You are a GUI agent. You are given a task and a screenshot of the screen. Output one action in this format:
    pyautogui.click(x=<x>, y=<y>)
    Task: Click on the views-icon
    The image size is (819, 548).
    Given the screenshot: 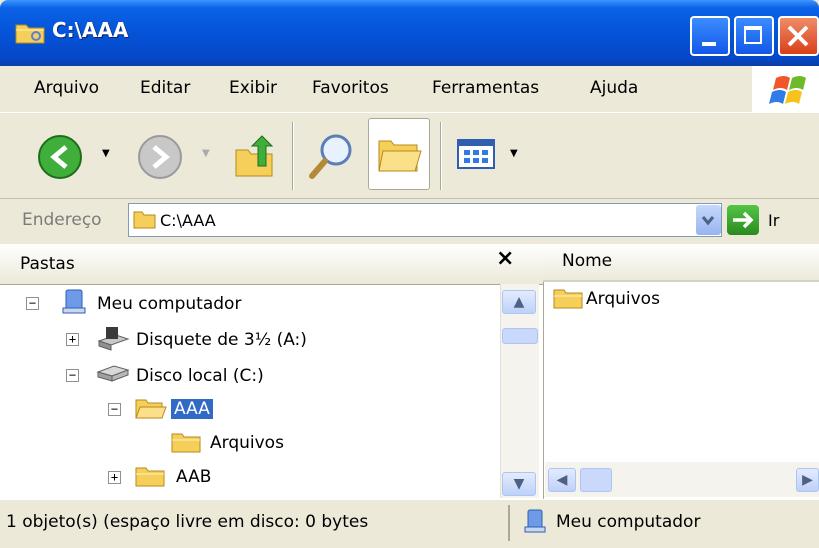 What is the action you would take?
    pyautogui.click(x=477, y=155)
    